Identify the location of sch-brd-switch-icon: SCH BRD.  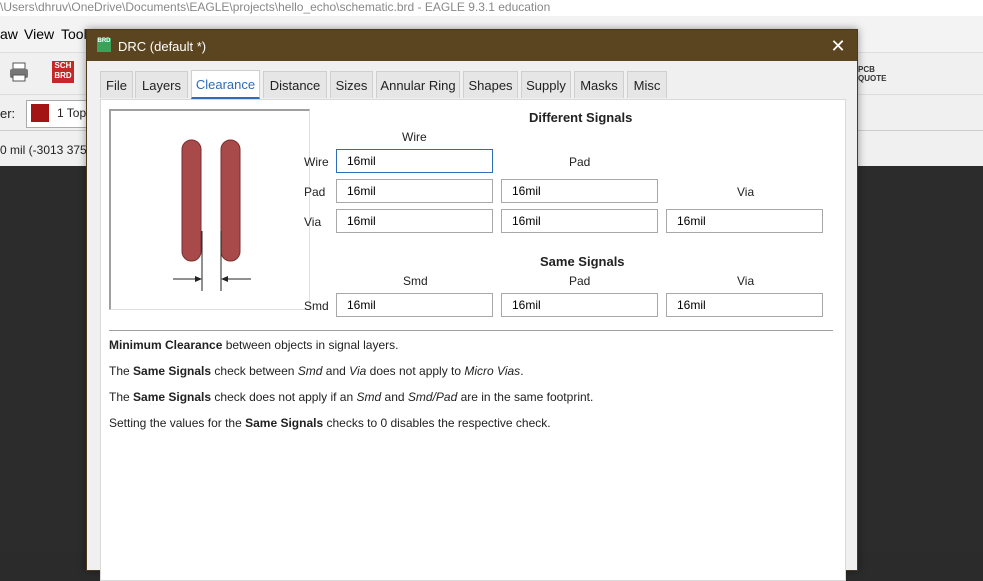
(63, 72).